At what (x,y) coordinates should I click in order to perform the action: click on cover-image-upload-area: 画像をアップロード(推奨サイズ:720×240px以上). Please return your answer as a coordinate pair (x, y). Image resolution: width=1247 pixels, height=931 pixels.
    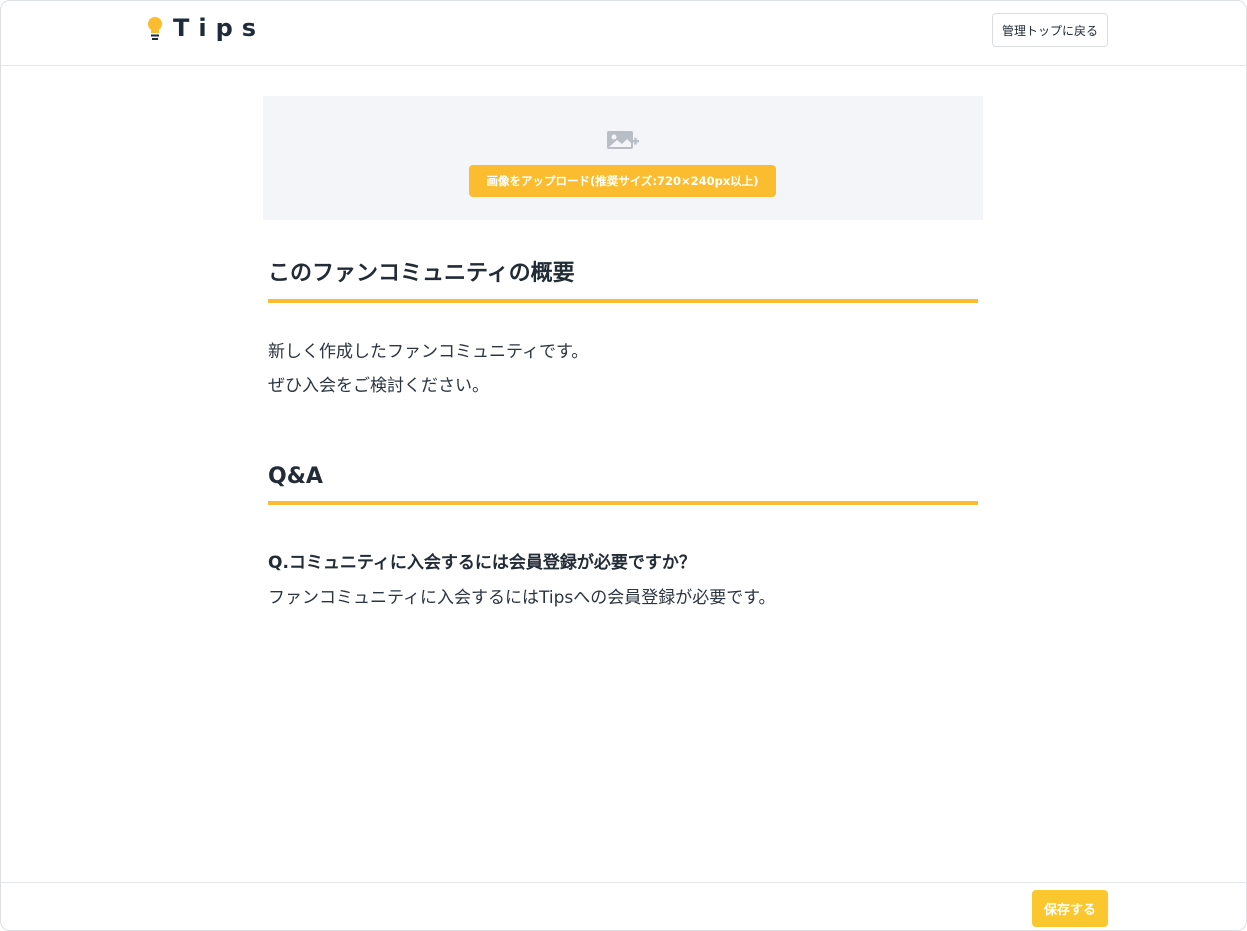
    Looking at the image, I should click on (623, 158).